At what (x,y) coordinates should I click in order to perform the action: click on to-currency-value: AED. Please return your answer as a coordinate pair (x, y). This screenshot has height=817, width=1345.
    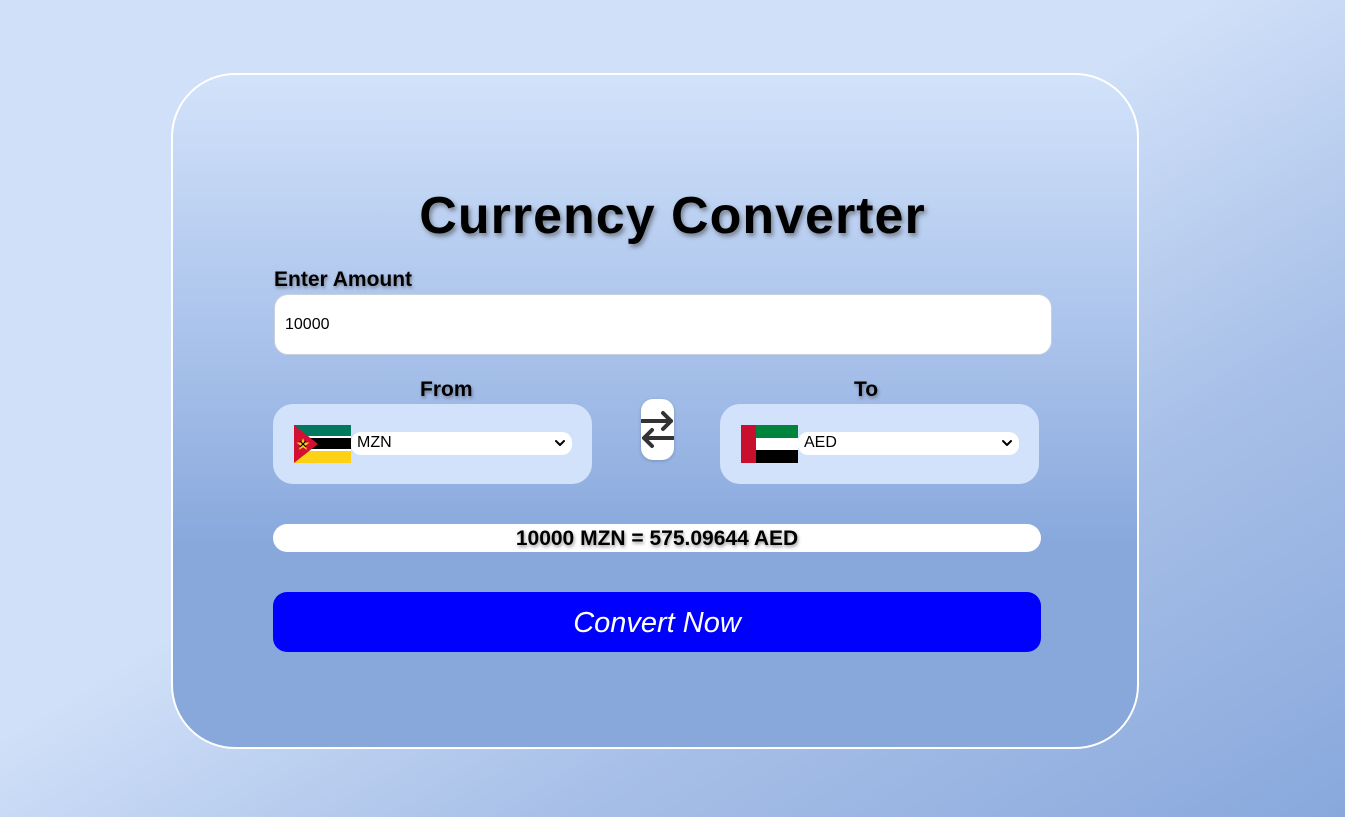
    Looking at the image, I should click on (820, 442).